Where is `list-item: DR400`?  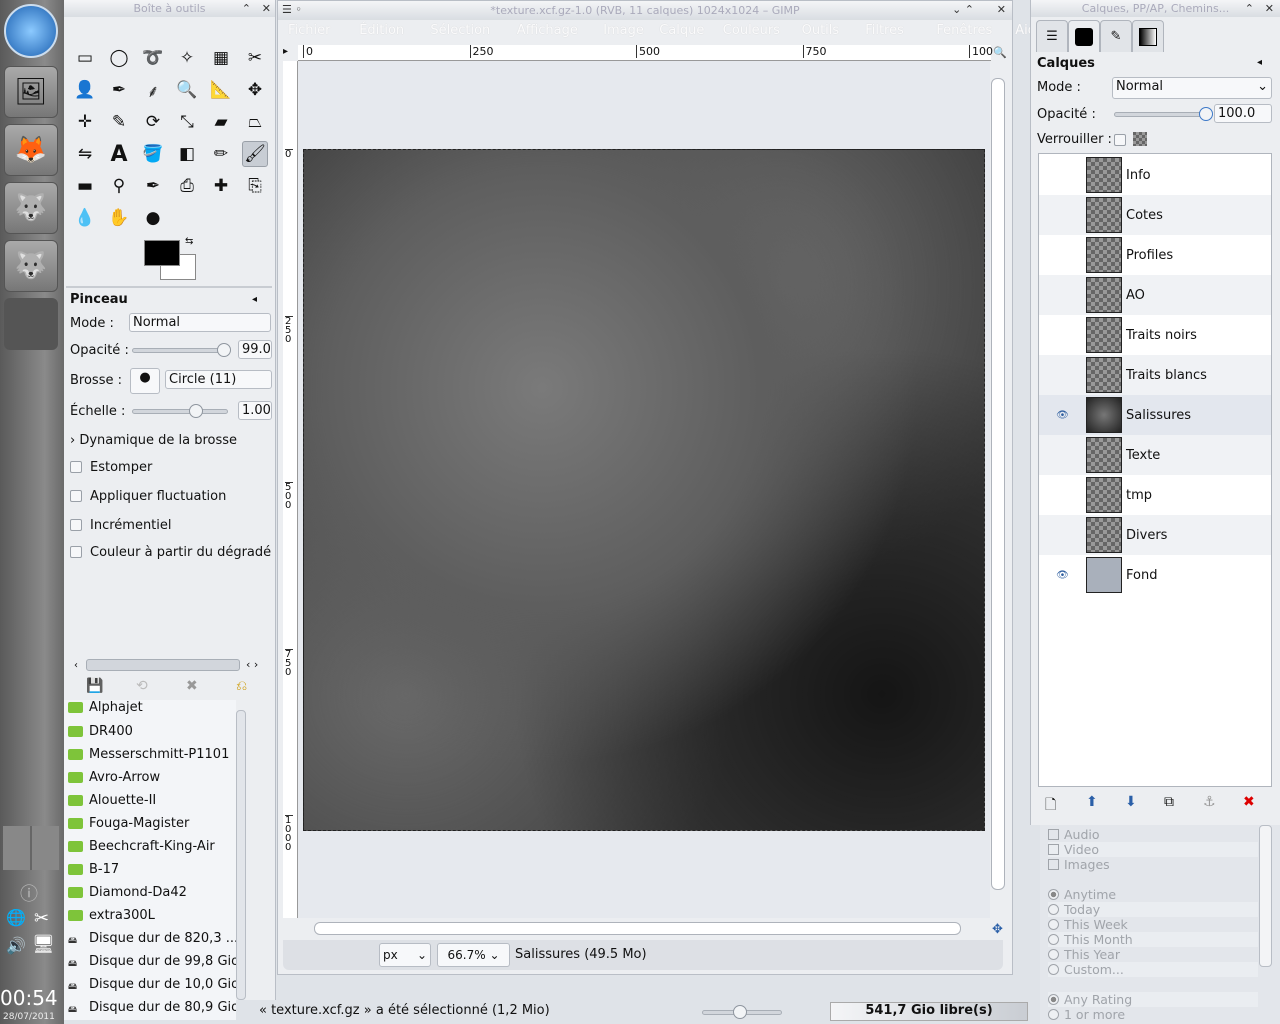
list-item: DR400 is located at coordinates (100, 731).